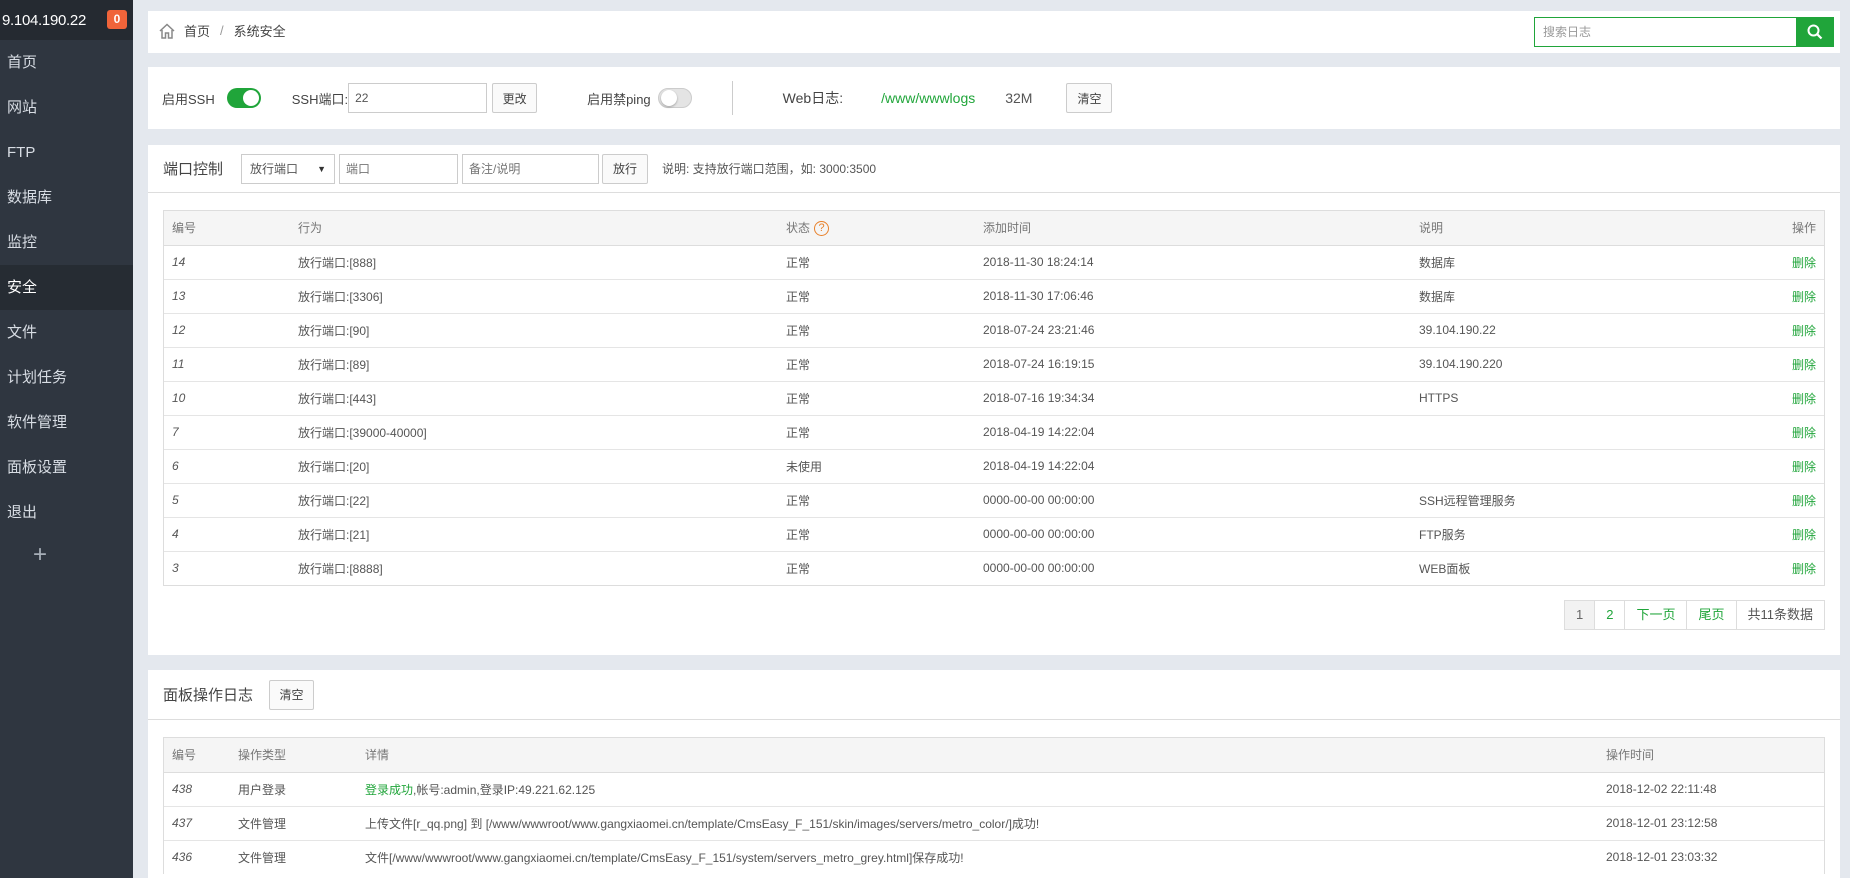  Describe the element at coordinates (876, 466) in the screenshot. I see `row-status: 未使用` at that location.